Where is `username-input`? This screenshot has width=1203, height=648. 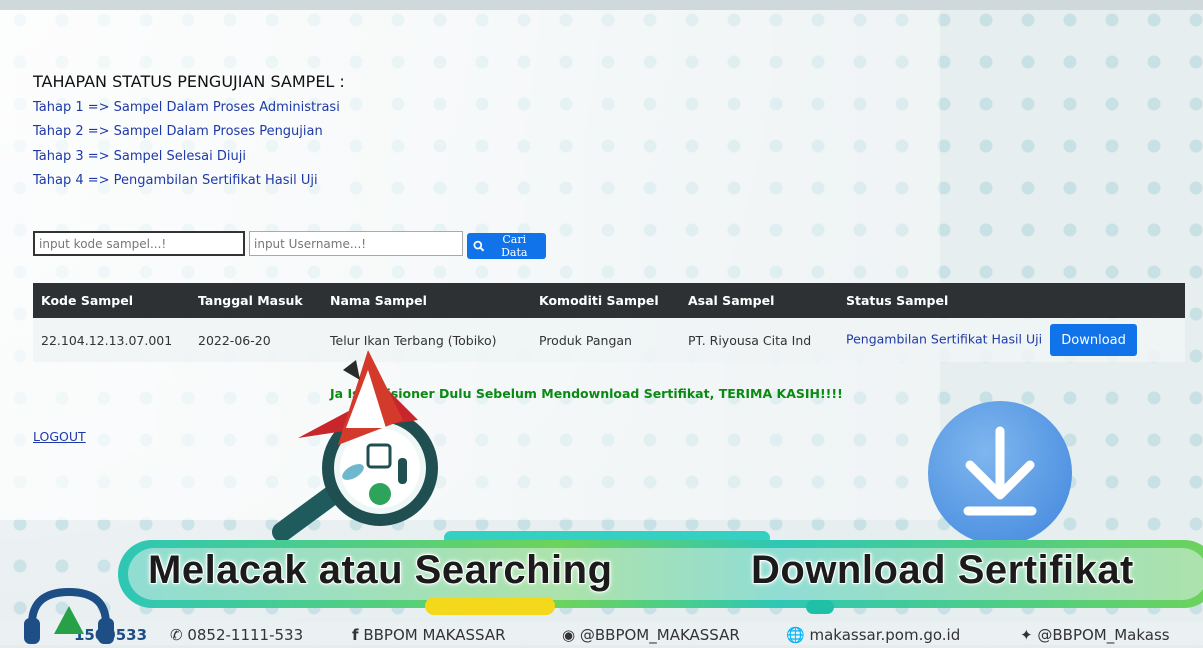
username-input is located at coordinates (356, 243).